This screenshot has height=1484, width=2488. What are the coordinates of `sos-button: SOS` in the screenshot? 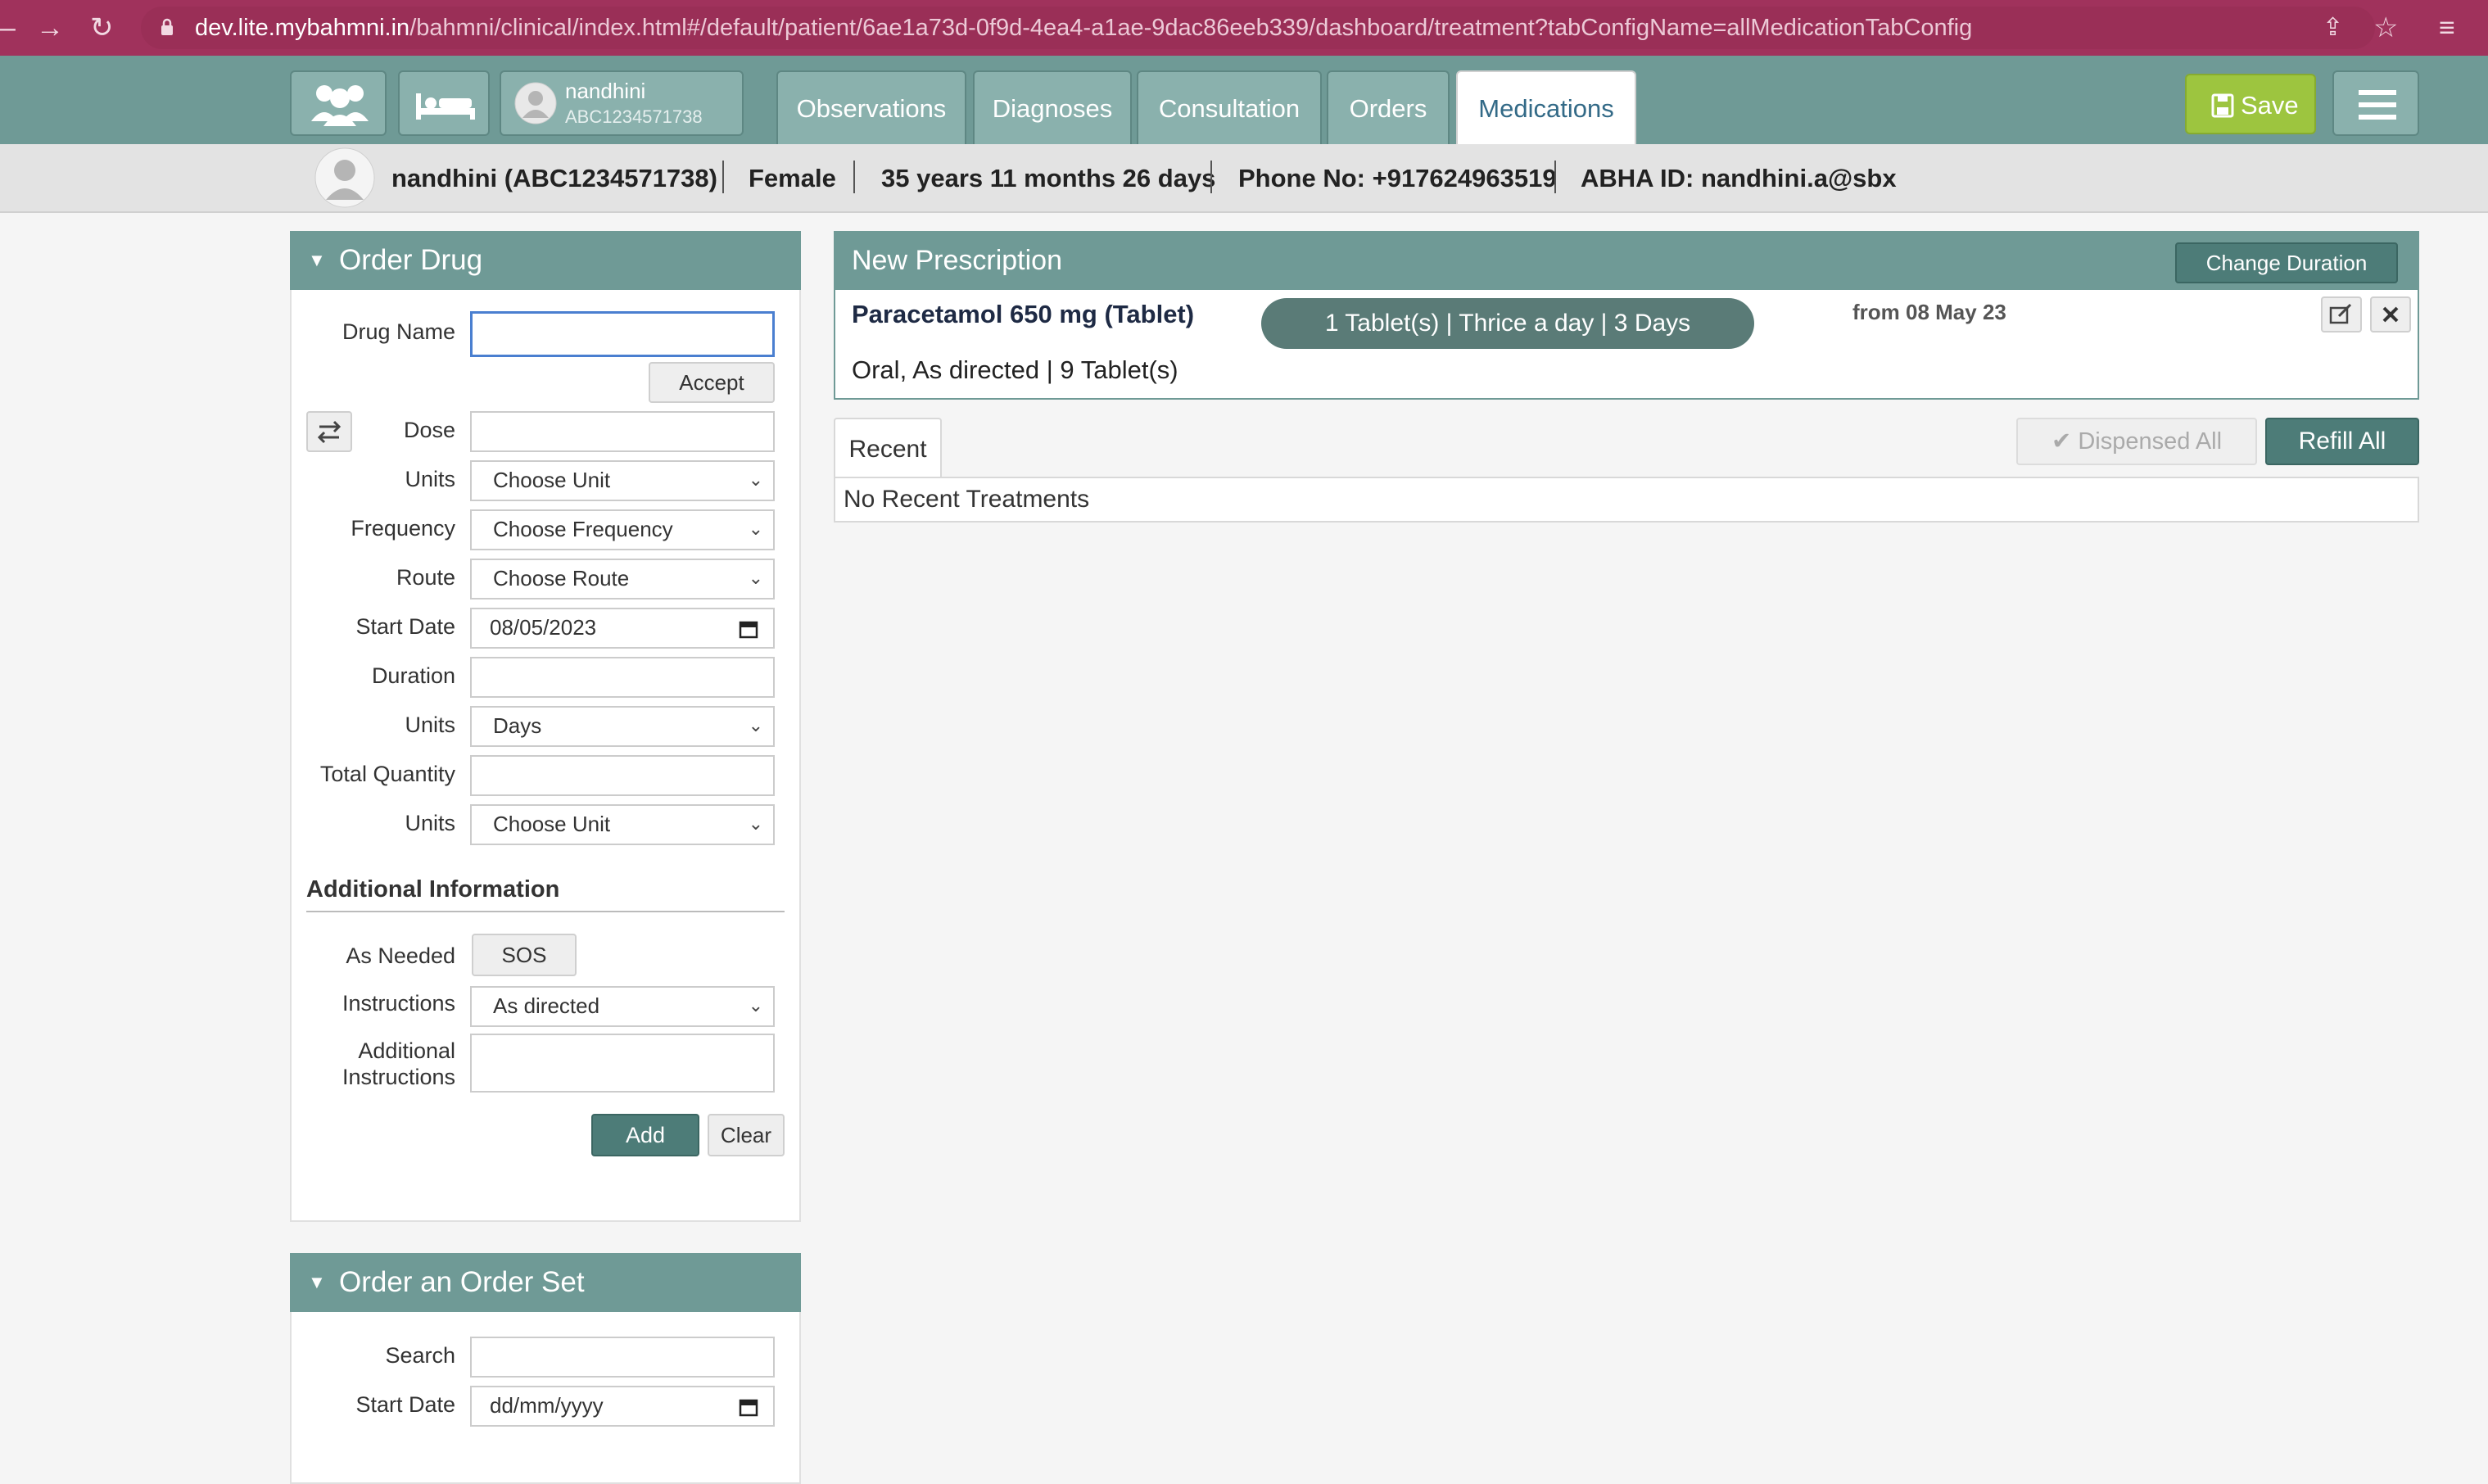 It's located at (524, 955).